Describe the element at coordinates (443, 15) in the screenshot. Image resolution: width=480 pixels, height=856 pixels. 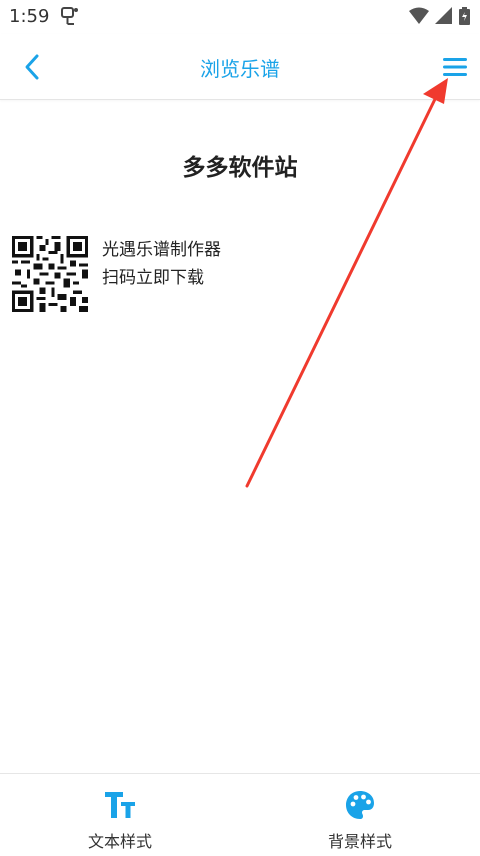
I see `signal-icon` at that location.